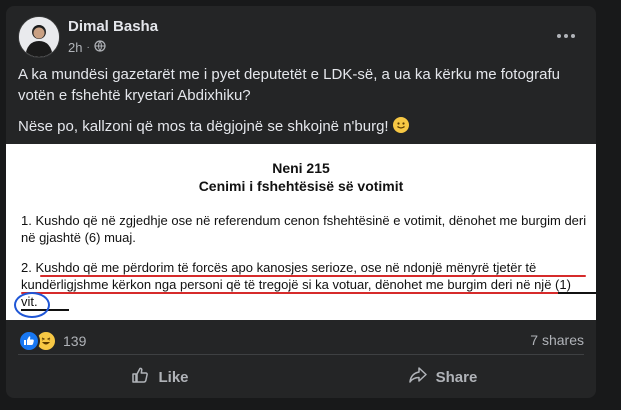 Image resolution: width=621 pixels, height=410 pixels. Describe the element at coordinates (75, 341) in the screenshot. I see `reaction-count: 139` at that location.